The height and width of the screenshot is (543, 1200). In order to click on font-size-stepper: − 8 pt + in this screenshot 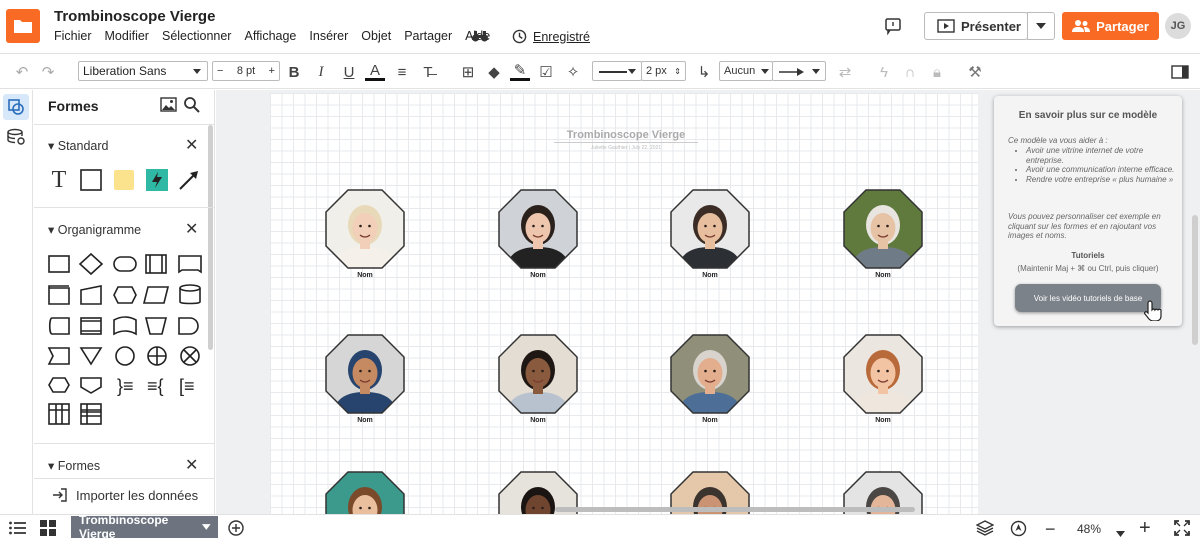, I will do `click(246, 71)`.